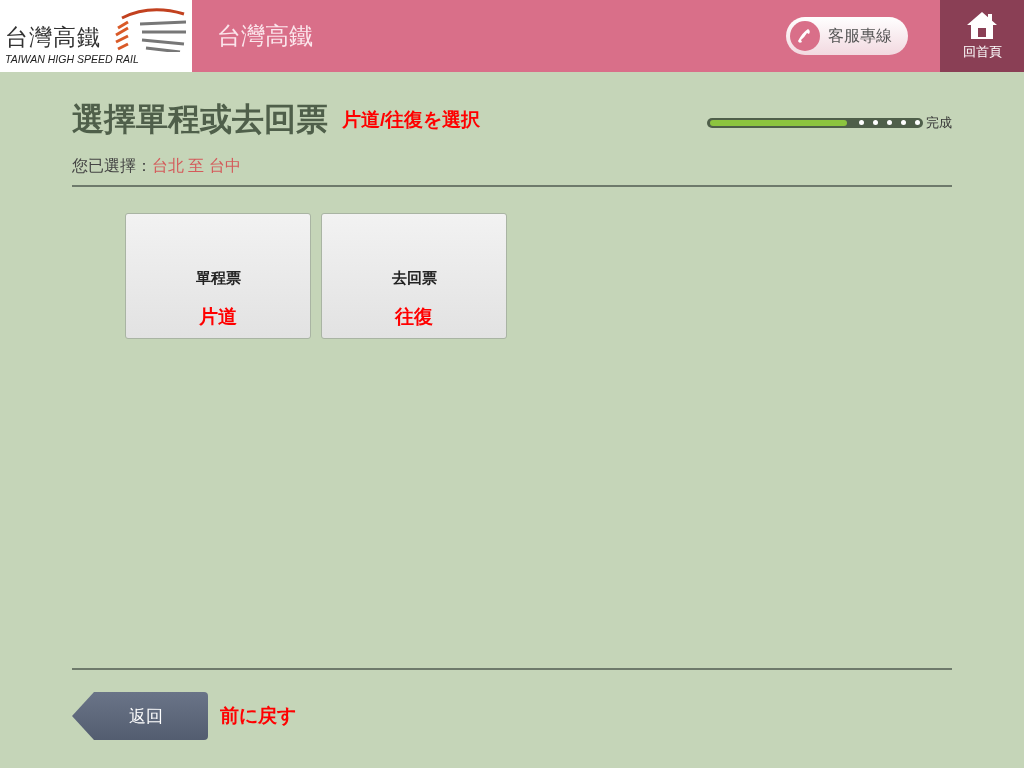 The height and width of the screenshot is (768, 1024). What do you see at coordinates (200, 119) in the screenshot?
I see `page-title: 選擇單程或去回票` at bounding box center [200, 119].